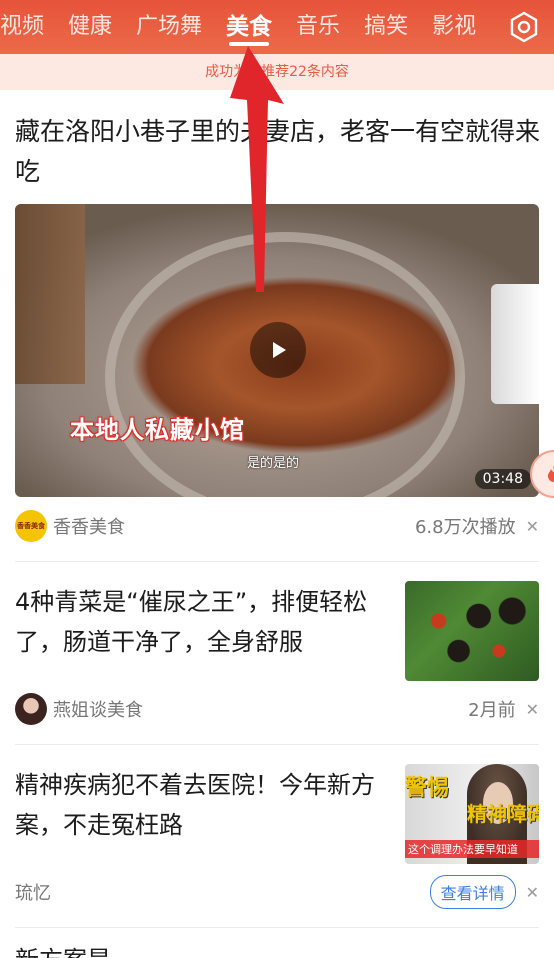 The image size is (554, 958). What do you see at coordinates (551, 473) in the screenshot?
I see `flame-icon` at bounding box center [551, 473].